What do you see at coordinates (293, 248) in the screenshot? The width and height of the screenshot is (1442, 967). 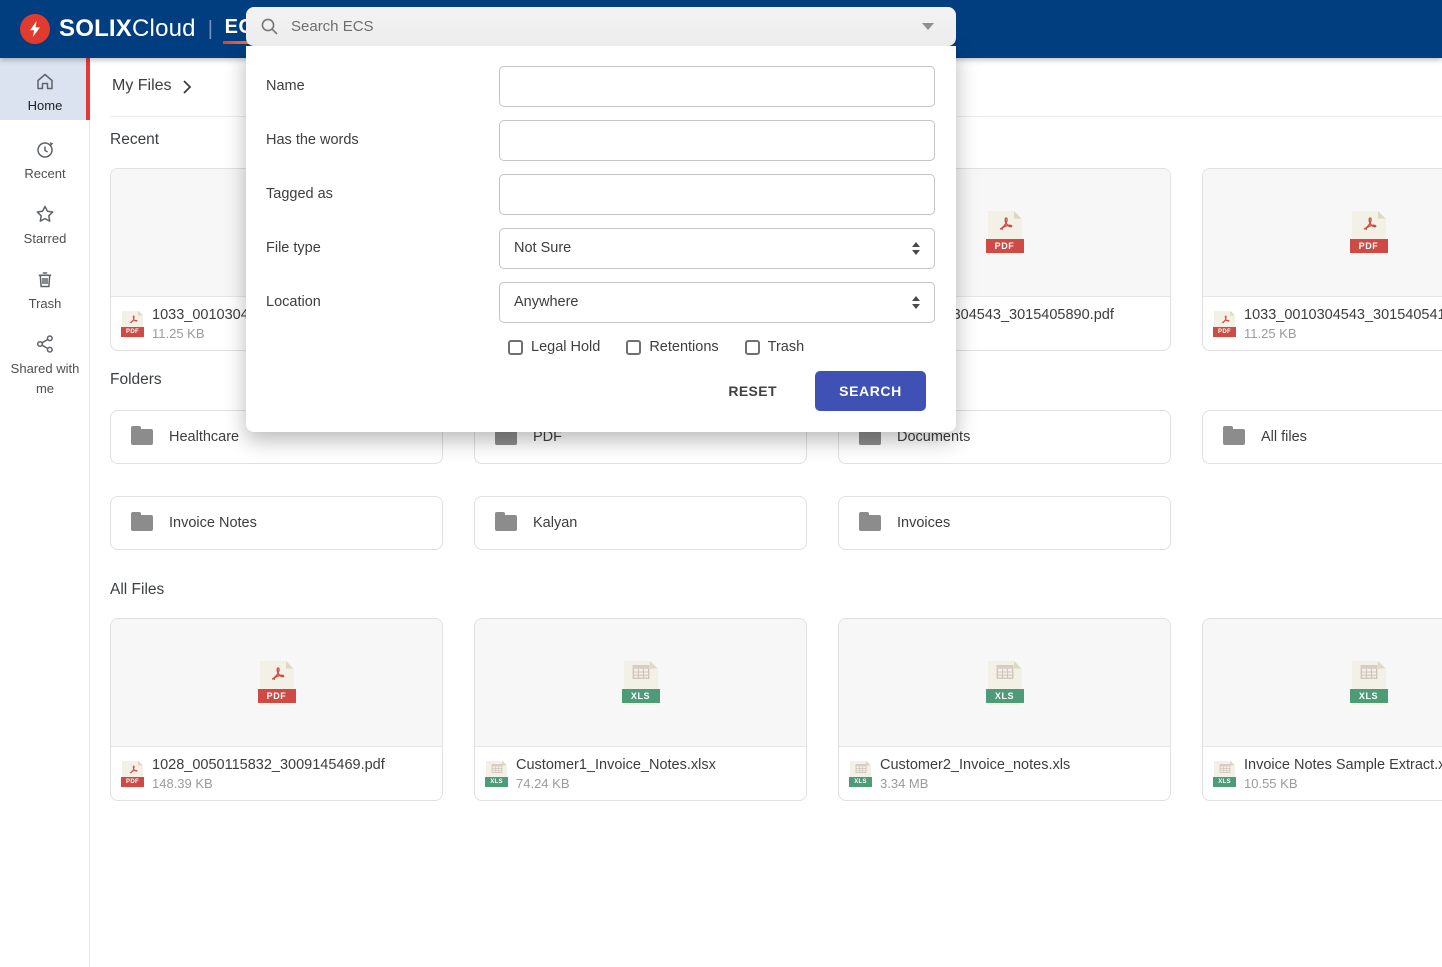 I see `field-label: File type` at bounding box center [293, 248].